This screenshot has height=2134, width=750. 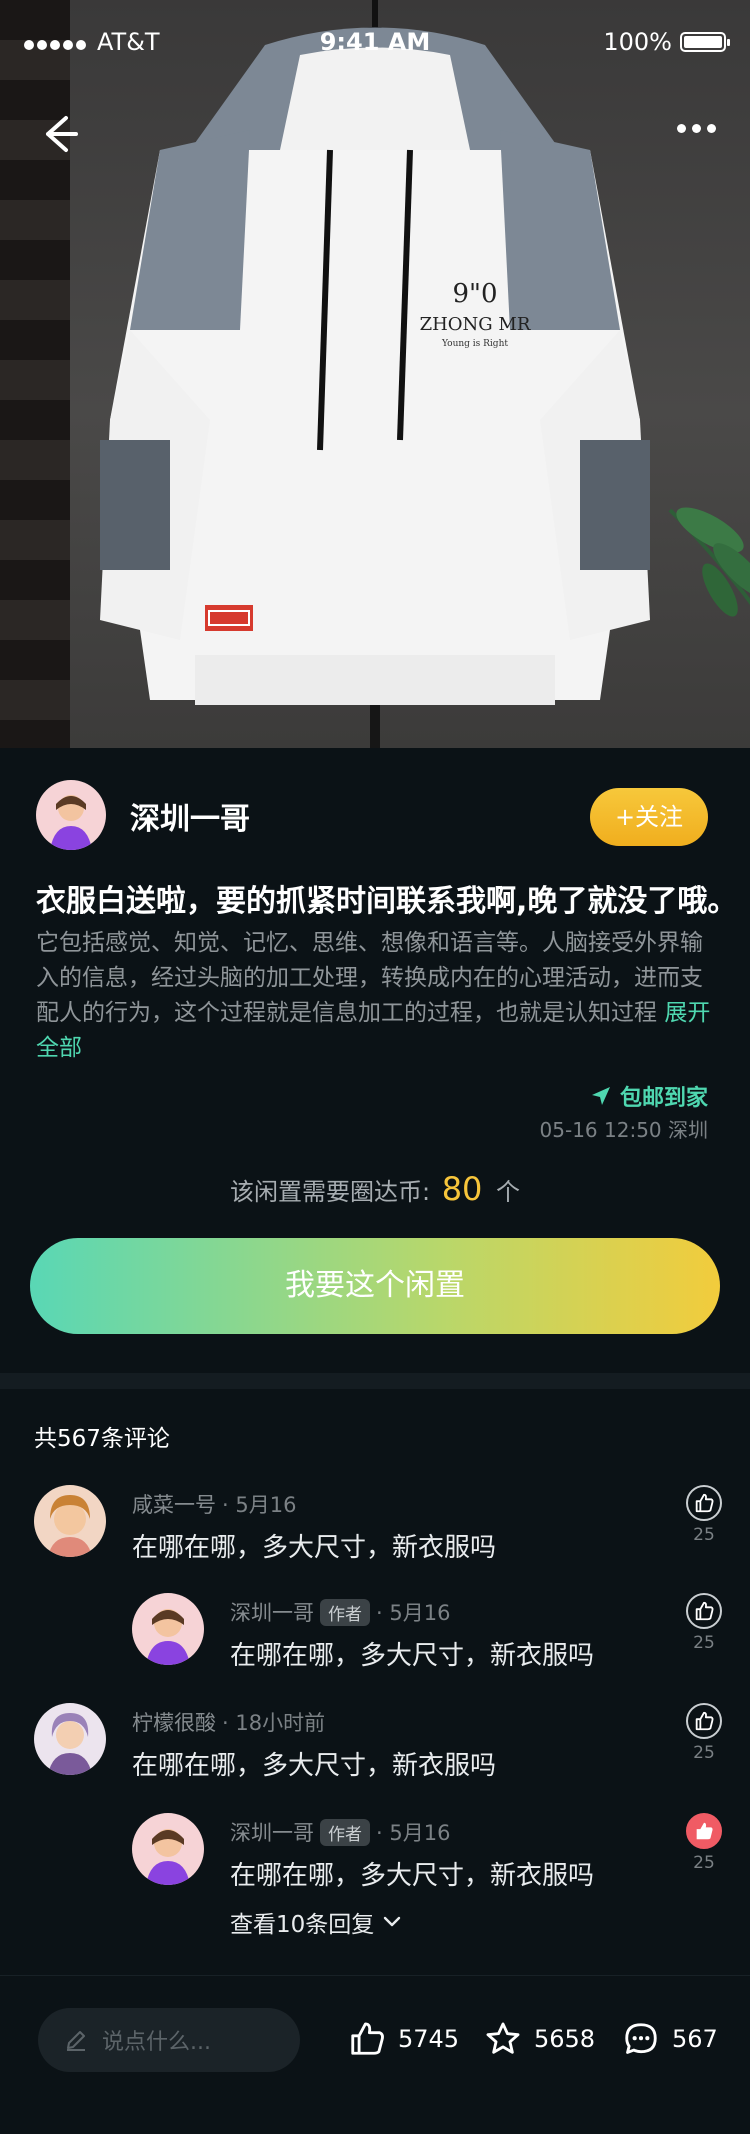 I want to click on battery-percent: 100%, so click(x=637, y=42).